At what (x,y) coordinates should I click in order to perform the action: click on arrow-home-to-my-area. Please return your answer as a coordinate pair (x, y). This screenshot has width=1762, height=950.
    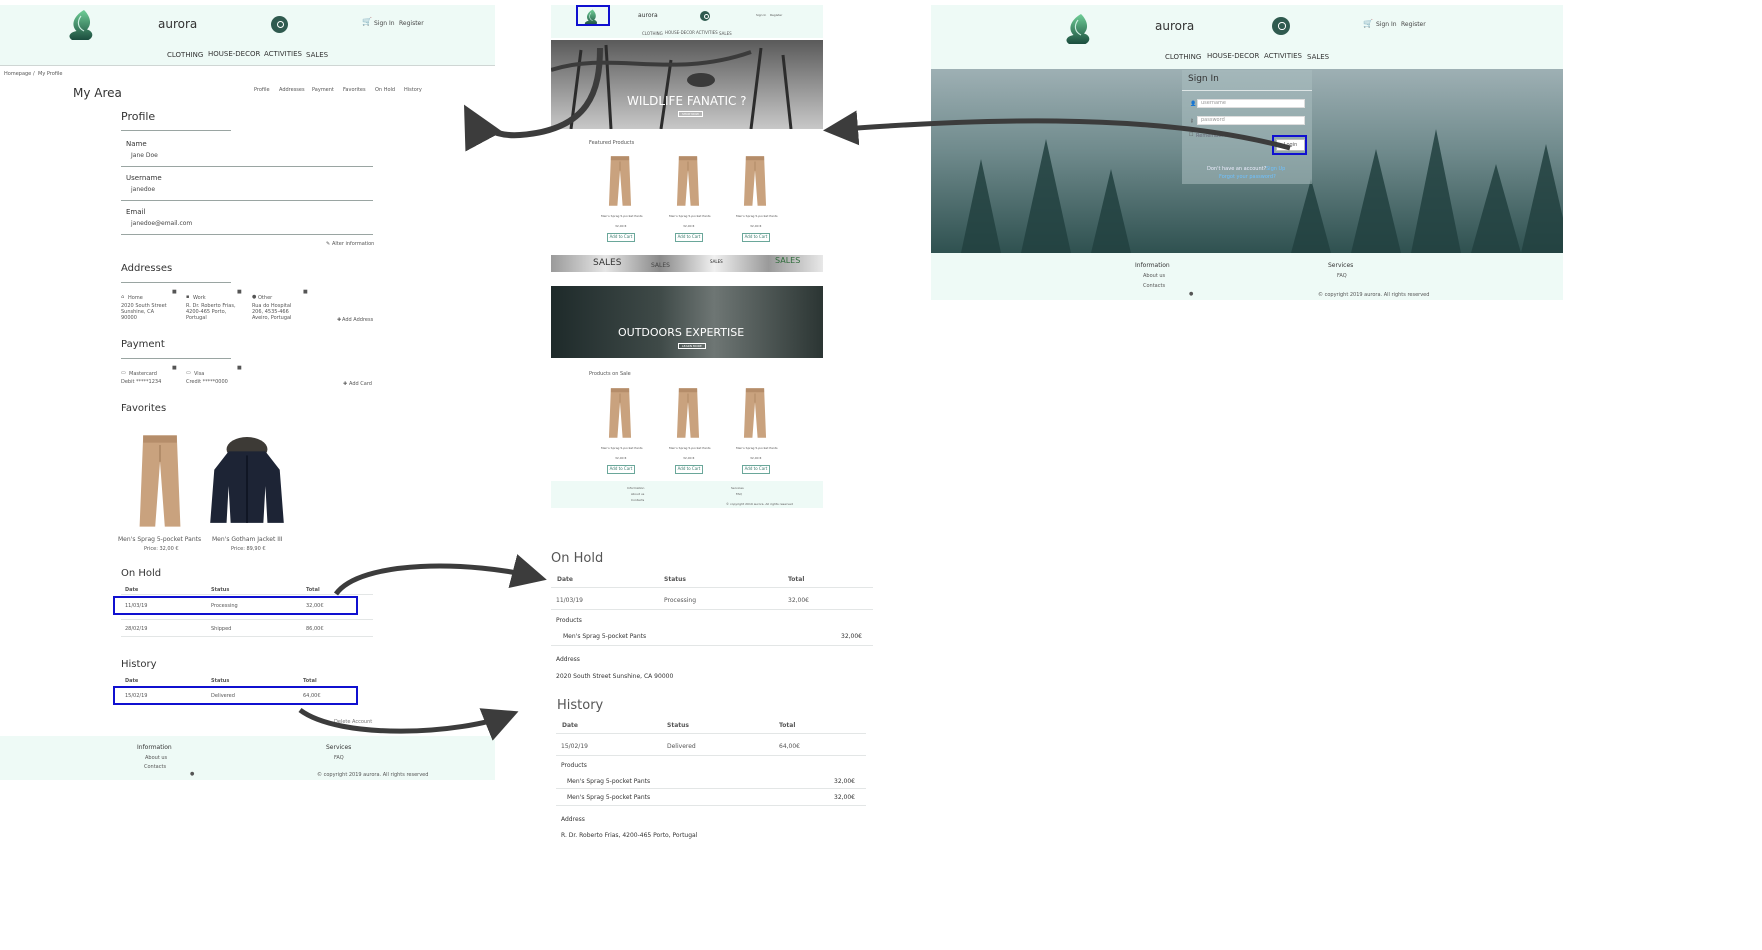
    Looking at the image, I should click on (533, 99).